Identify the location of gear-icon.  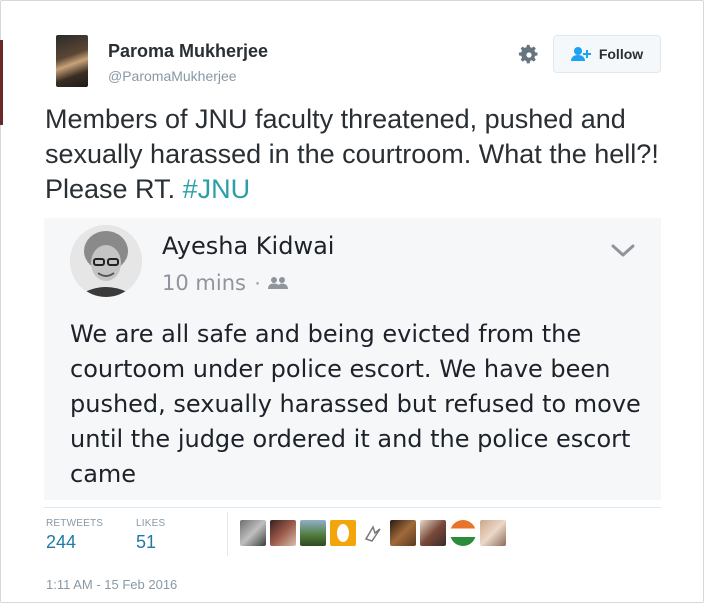
(529, 55).